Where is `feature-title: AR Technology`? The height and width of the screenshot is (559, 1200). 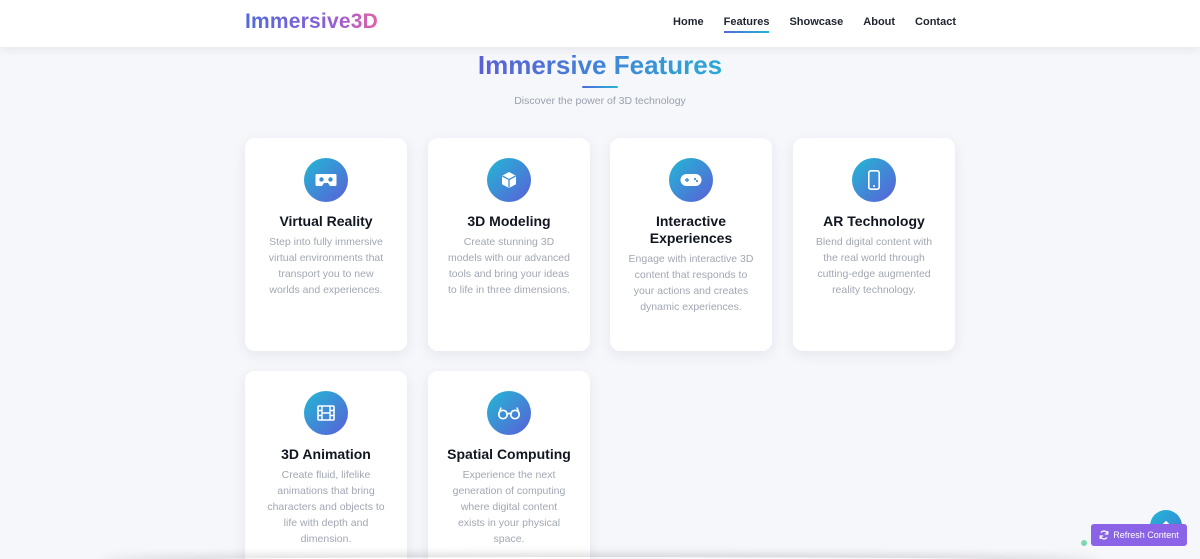 feature-title: AR Technology is located at coordinates (874, 221).